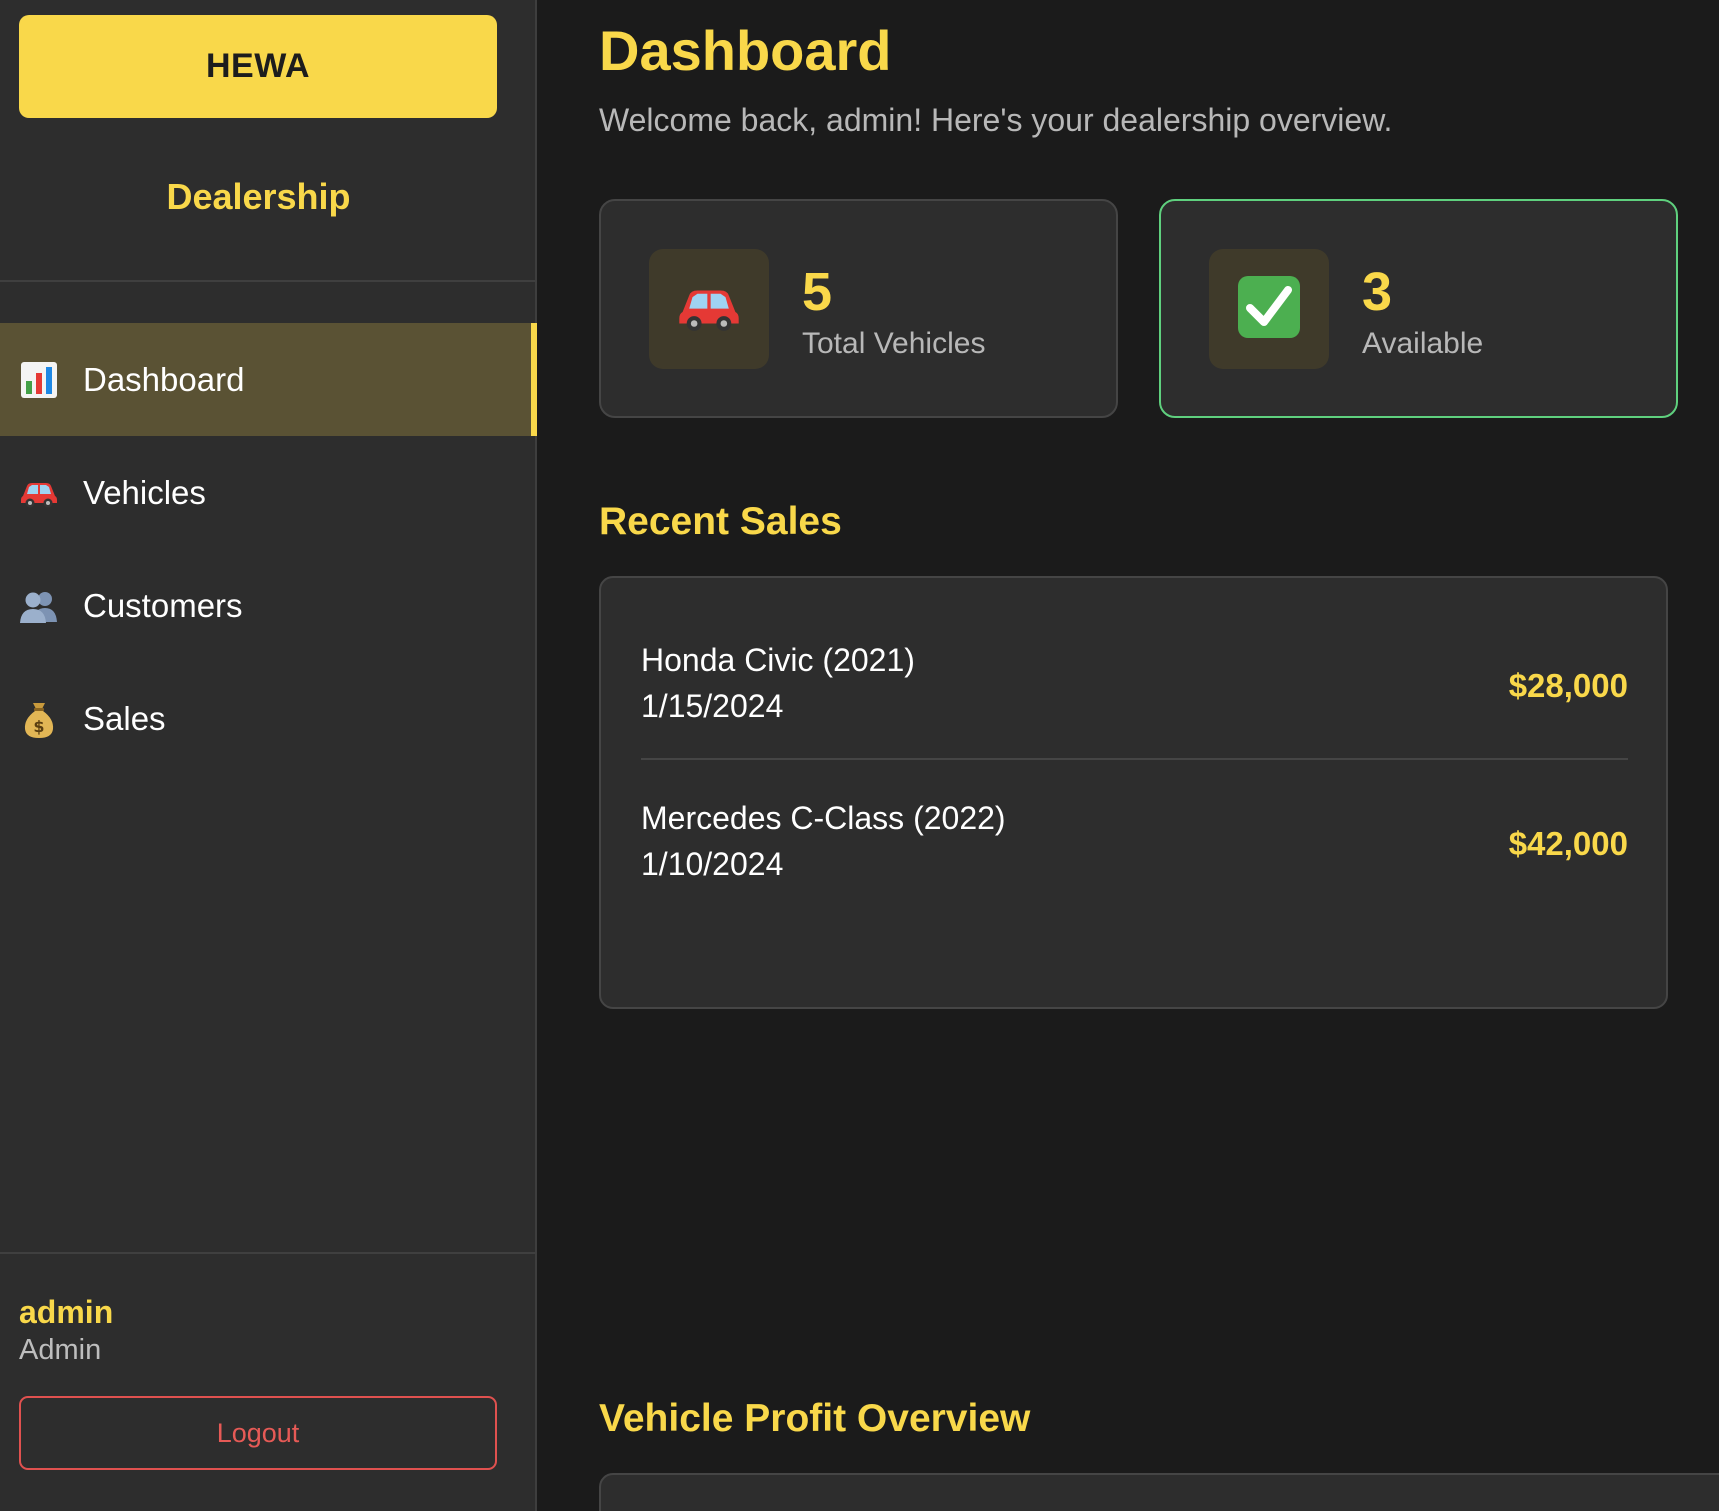 This screenshot has width=1719, height=1511. I want to click on sale-row: Honda Civic (2021) 1/15/2024 $28,000, so click(1134, 701).